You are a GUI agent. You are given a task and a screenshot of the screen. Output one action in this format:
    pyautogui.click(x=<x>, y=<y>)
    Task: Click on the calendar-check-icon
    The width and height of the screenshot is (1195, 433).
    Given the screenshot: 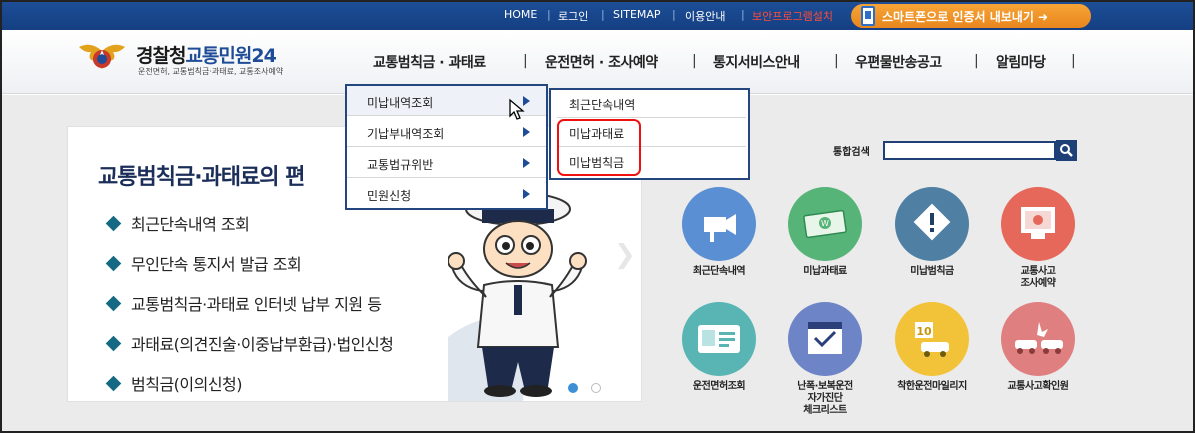 What is the action you would take?
    pyautogui.click(x=825, y=338)
    